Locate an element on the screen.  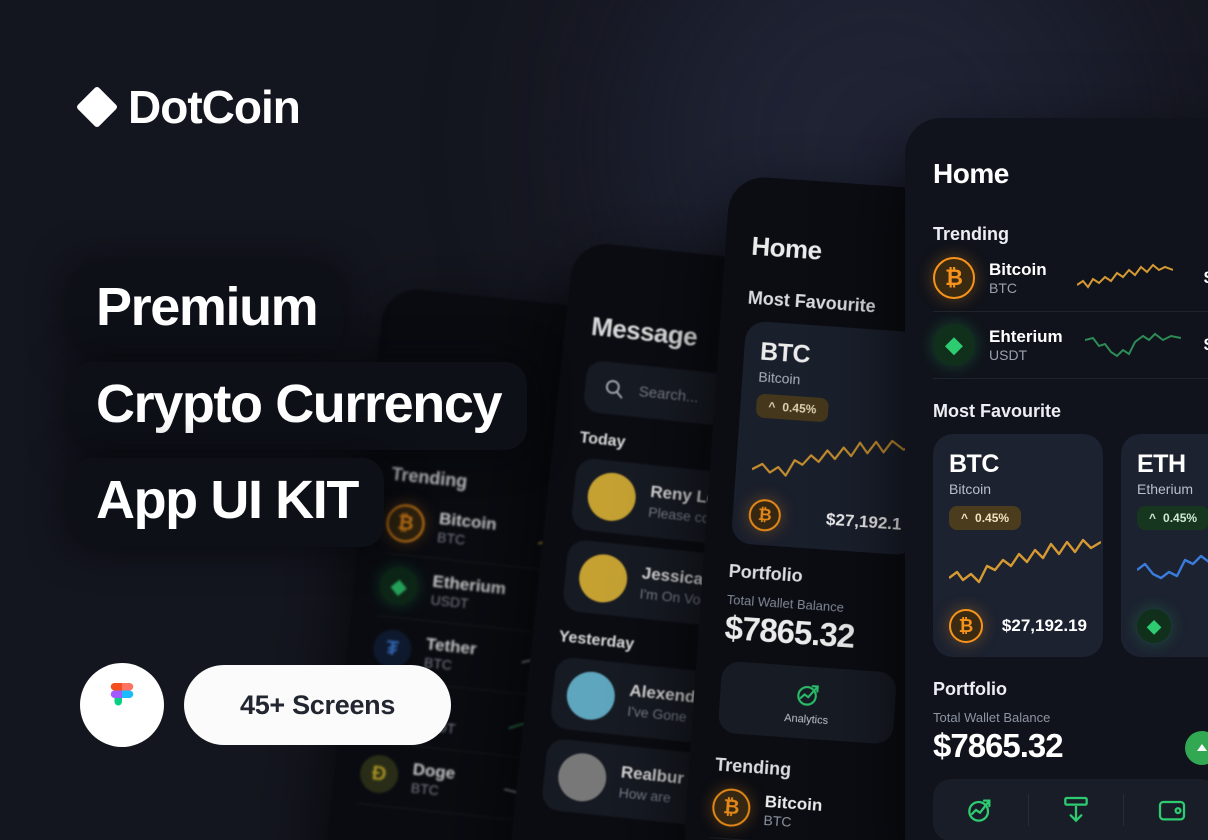
figma-badge is located at coordinates (122, 705).